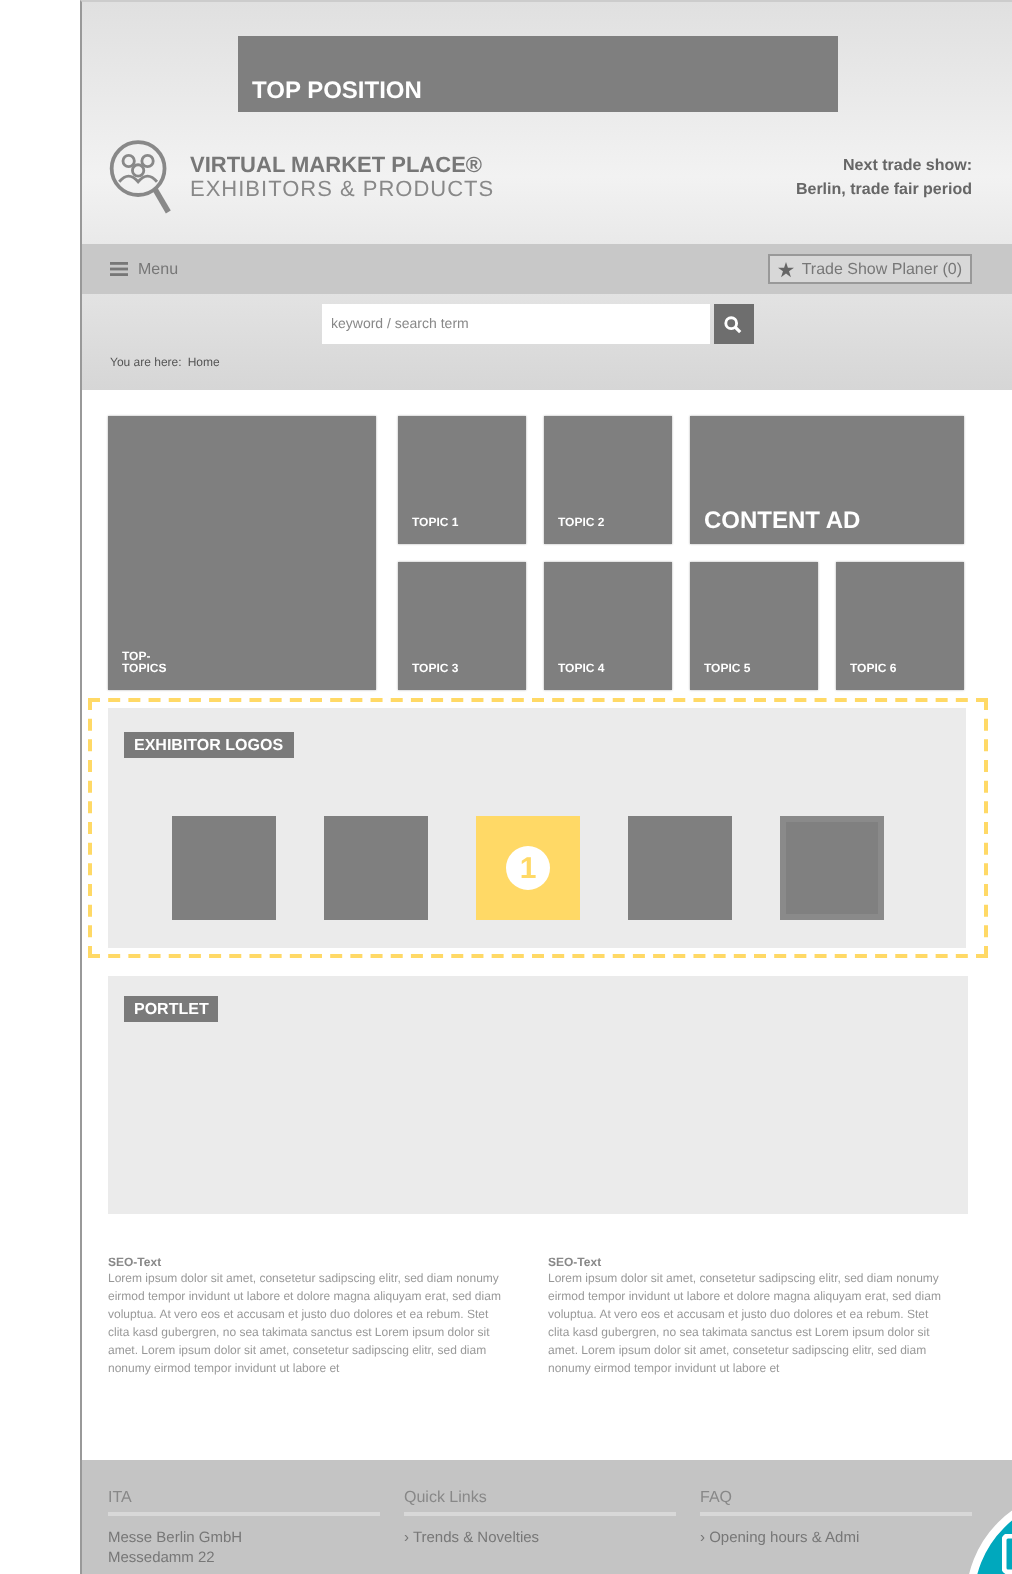 The image size is (1012, 1574). Describe the element at coordinates (171, 1009) in the screenshot. I see `section-label: PORTLET` at that location.